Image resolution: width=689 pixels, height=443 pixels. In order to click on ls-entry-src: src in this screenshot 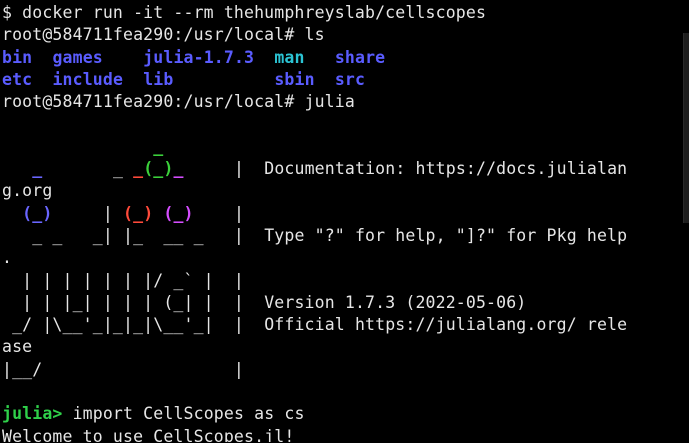, I will do `click(350, 79)`.